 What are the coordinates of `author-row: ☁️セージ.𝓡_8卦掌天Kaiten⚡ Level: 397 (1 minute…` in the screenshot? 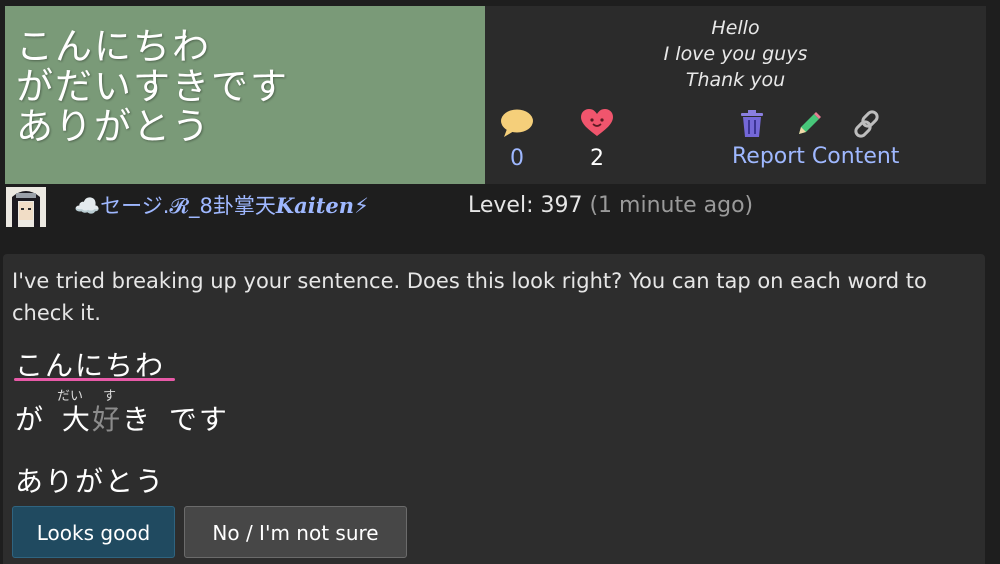 It's located at (500, 208).